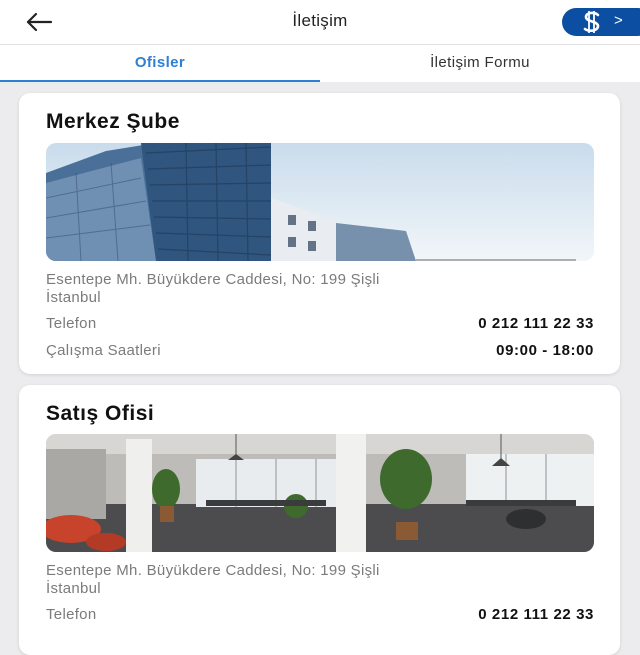 The height and width of the screenshot is (655, 640). What do you see at coordinates (480, 63) in the screenshot?
I see `tab-contact-form: İletişim Formu` at bounding box center [480, 63].